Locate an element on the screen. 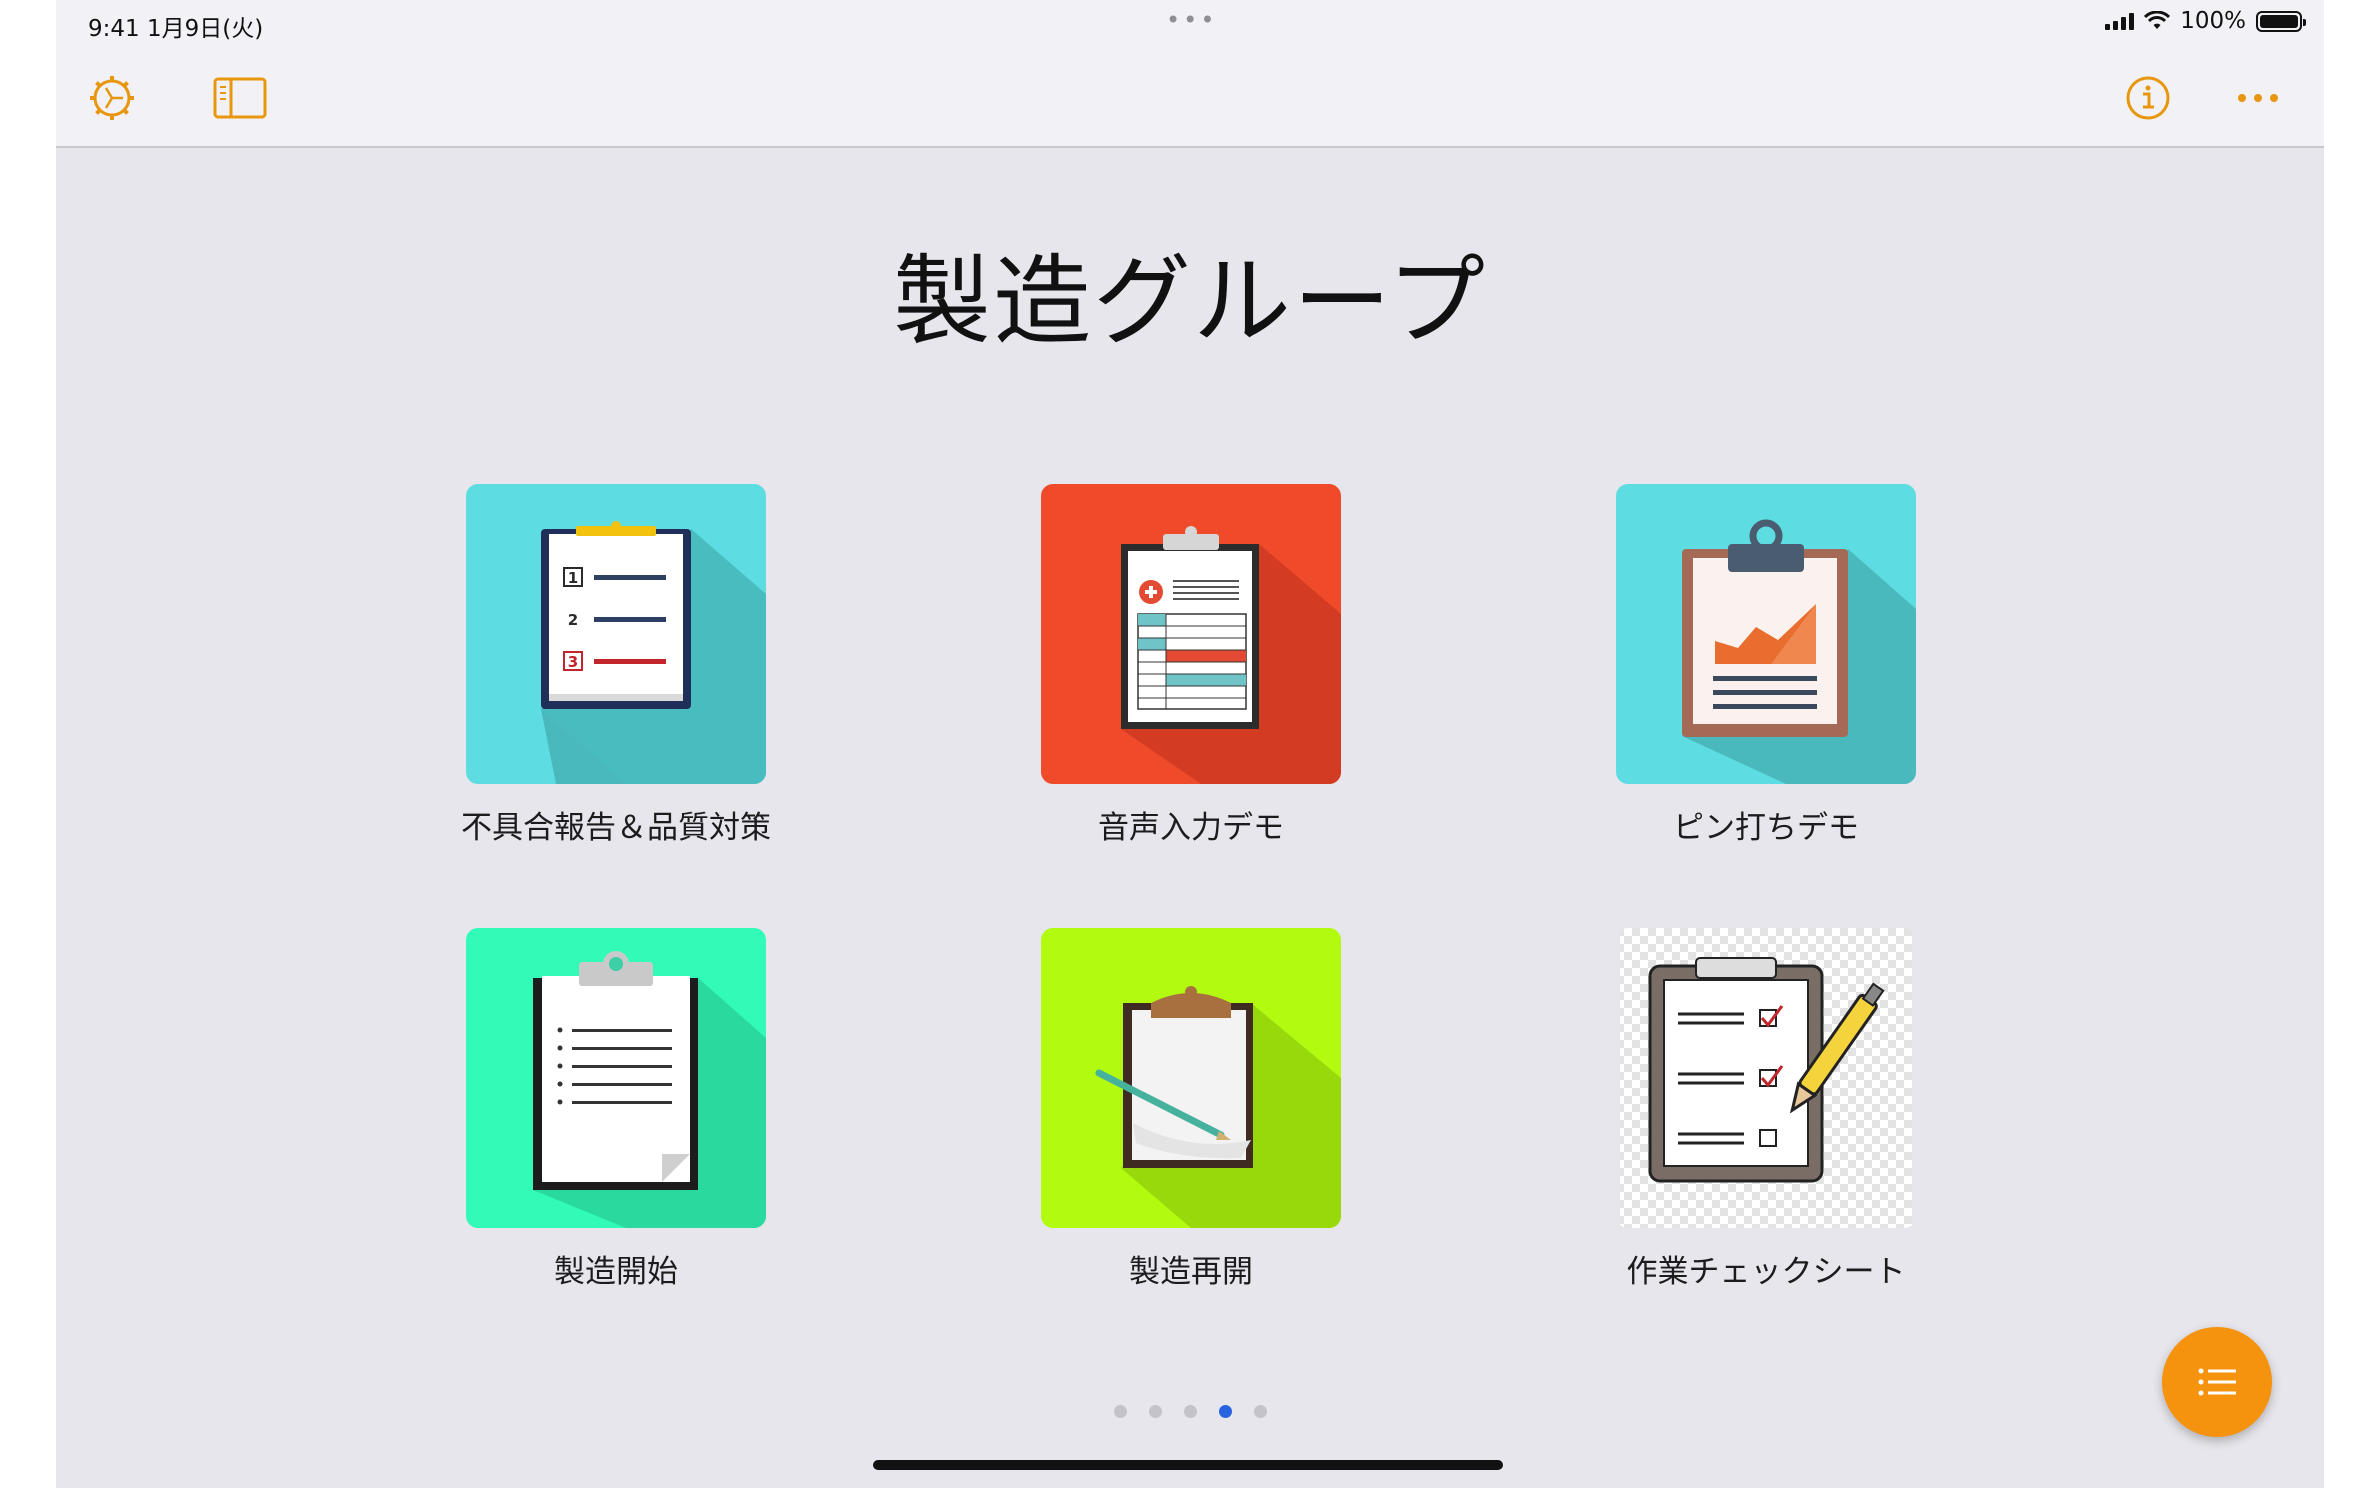 Image resolution: width=2379 pixels, height=1488 pixels. svg-text: 1 is located at coordinates (573, 578).